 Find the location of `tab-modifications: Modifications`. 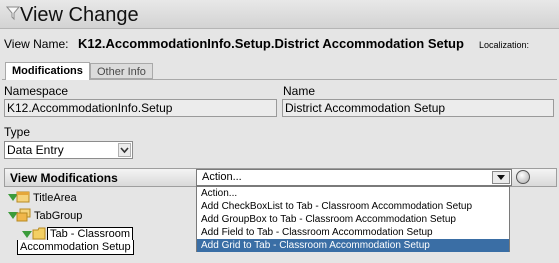

tab-modifications: Modifications is located at coordinates (47, 71).